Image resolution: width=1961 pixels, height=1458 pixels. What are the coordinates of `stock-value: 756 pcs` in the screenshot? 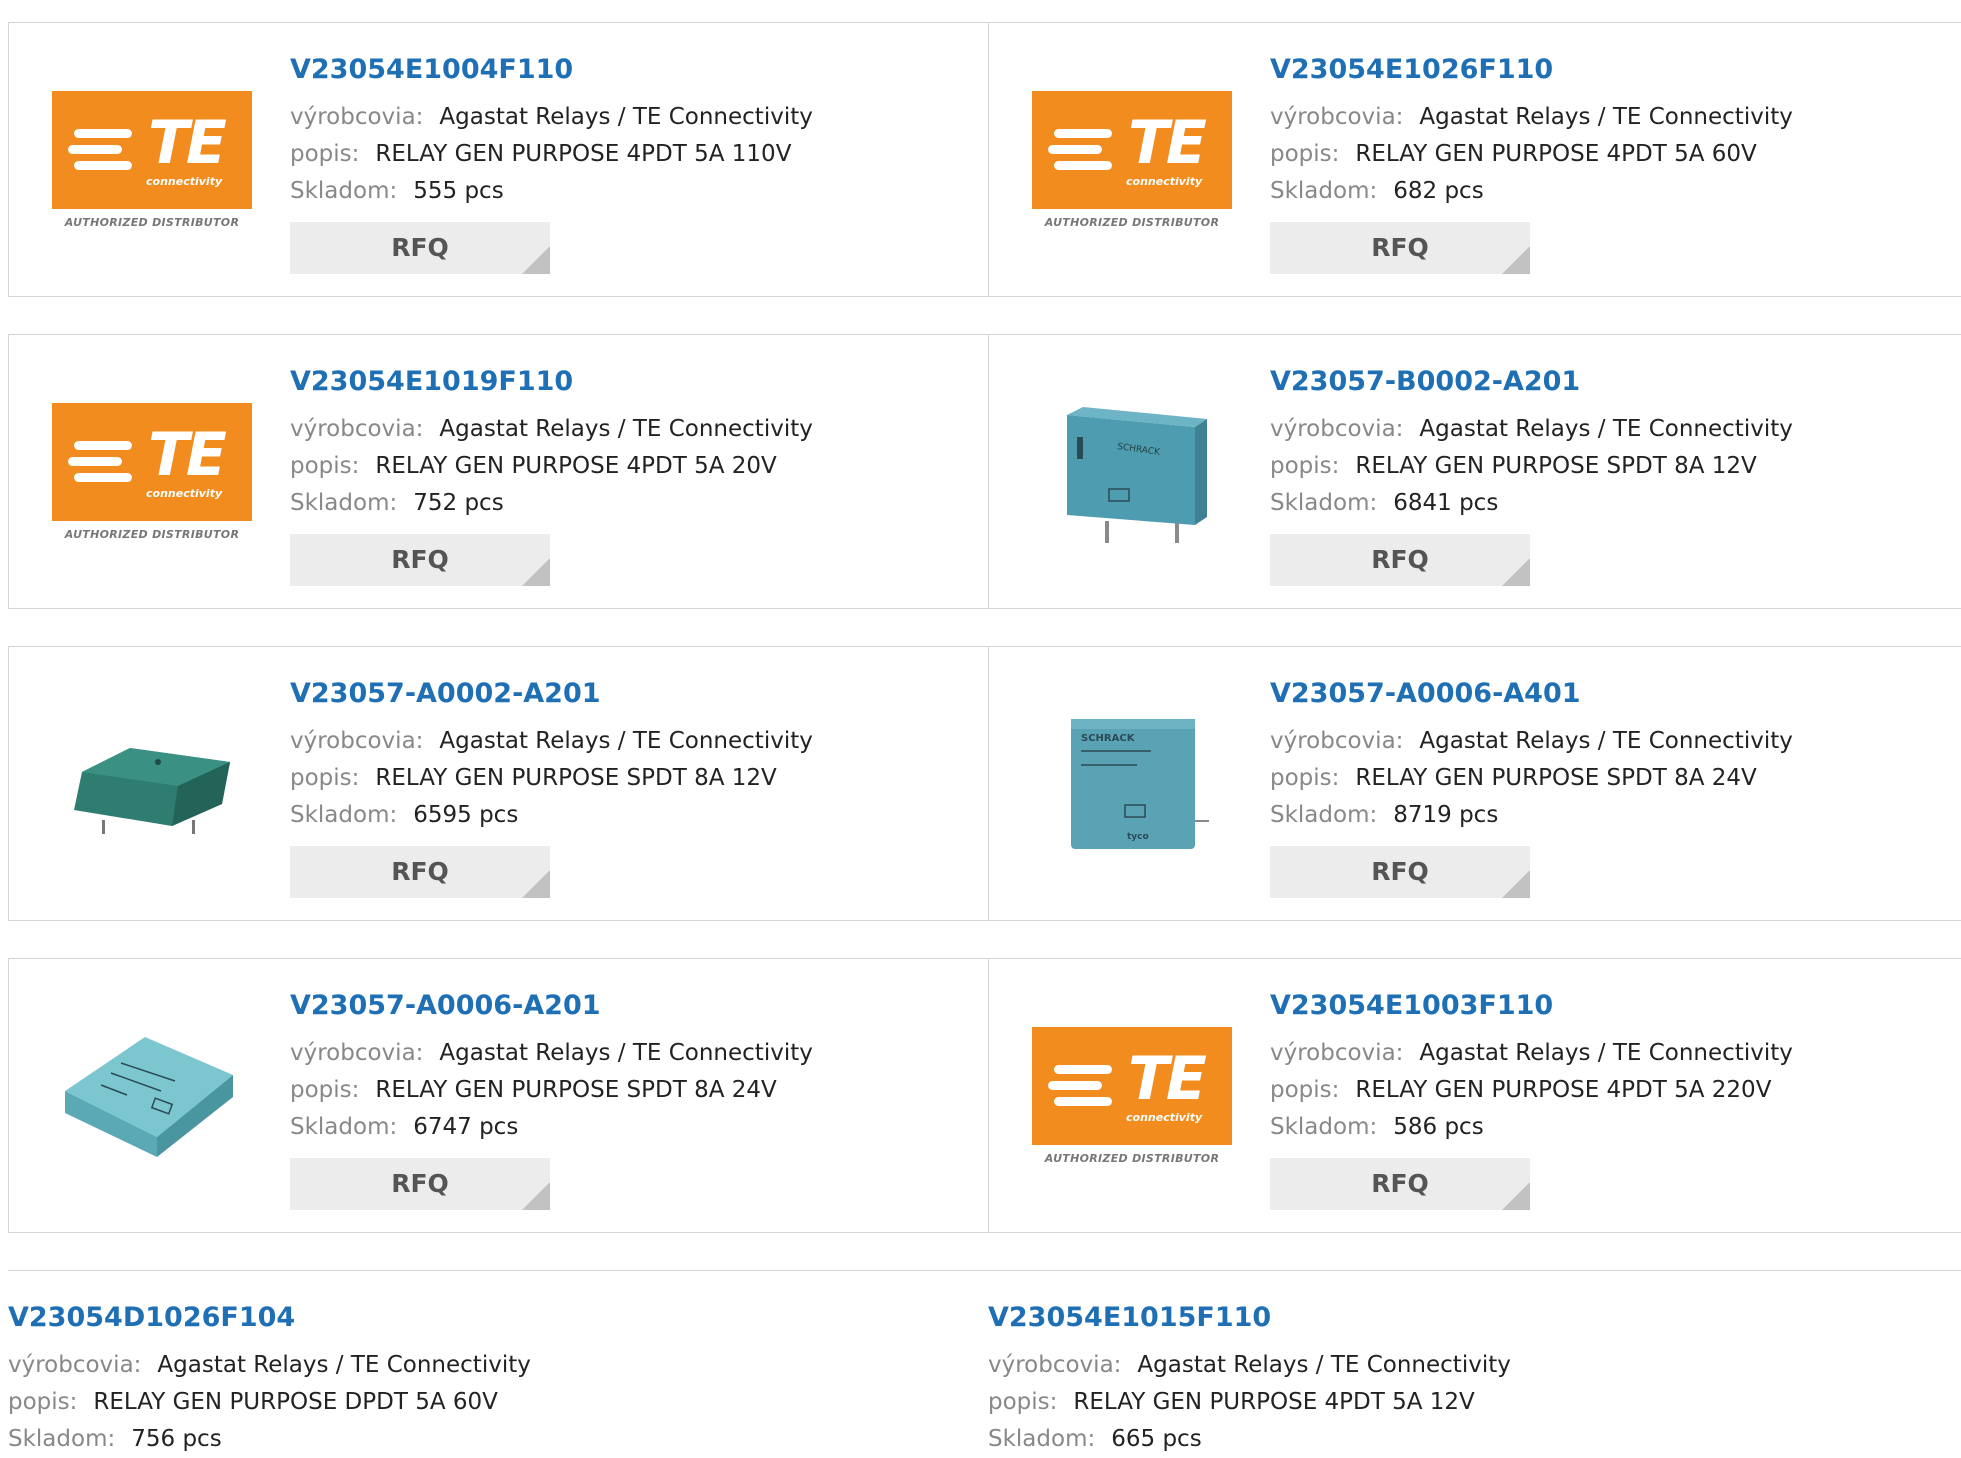 It's located at (176, 1439).